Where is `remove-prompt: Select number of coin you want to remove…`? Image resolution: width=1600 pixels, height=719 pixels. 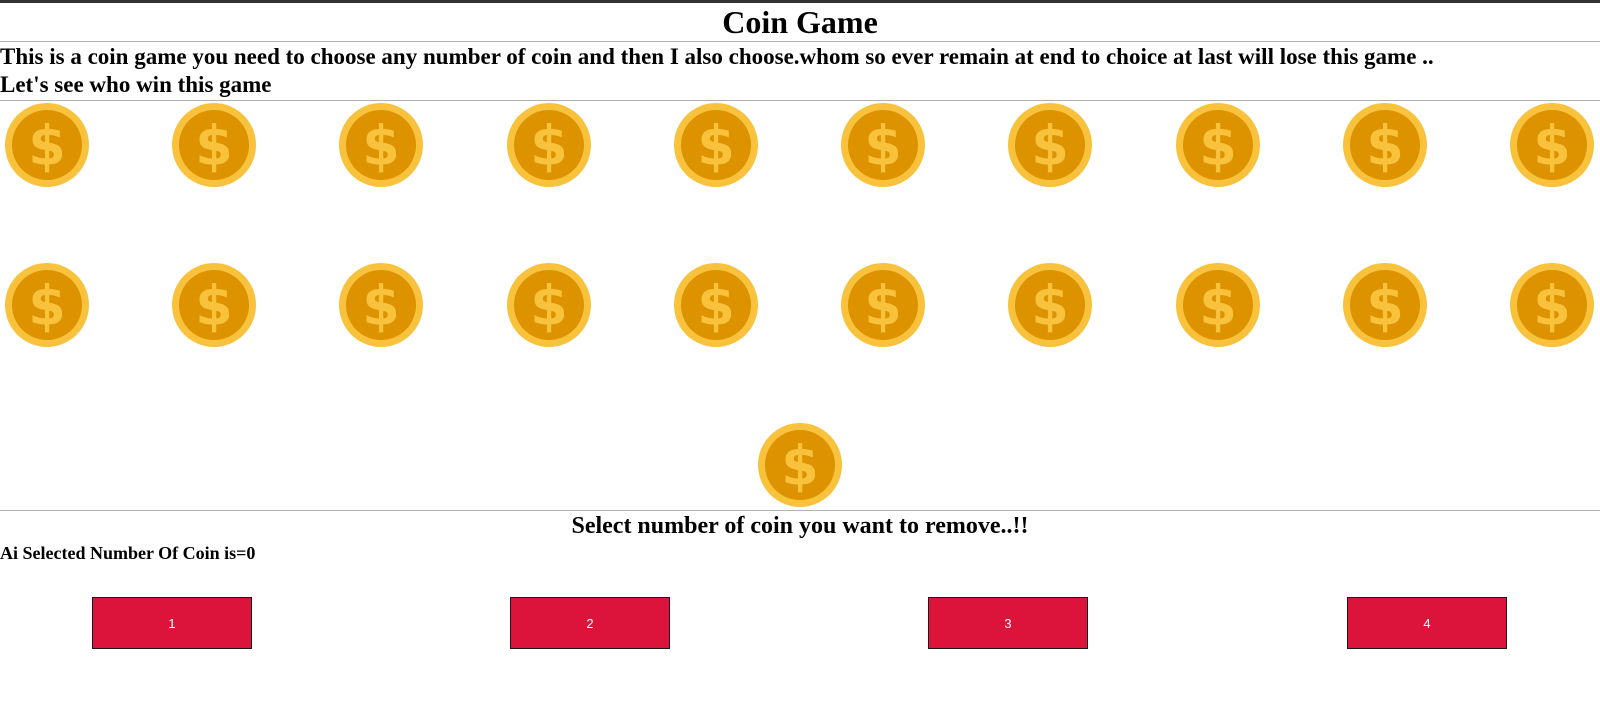 remove-prompt: Select number of coin you want to remove… is located at coordinates (800, 526).